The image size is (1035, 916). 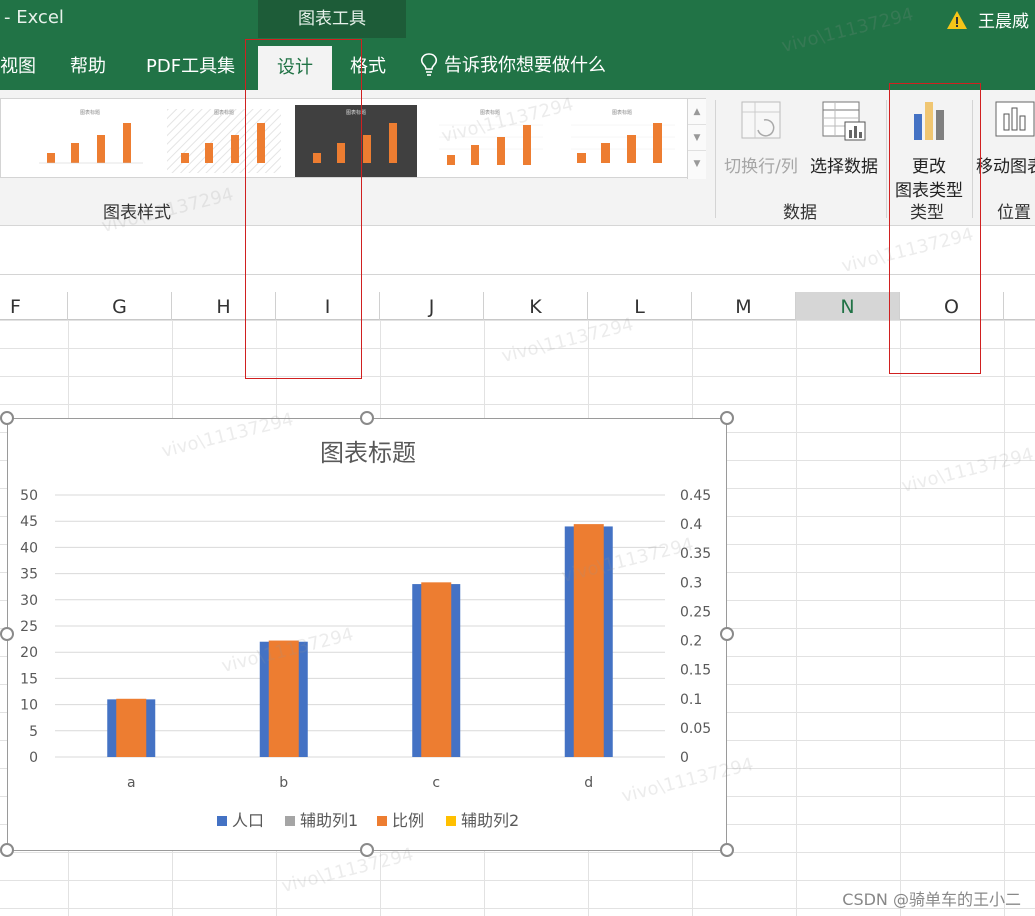 What do you see at coordinates (29, 601) in the screenshot?
I see `y-tick-label: 30` at bounding box center [29, 601].